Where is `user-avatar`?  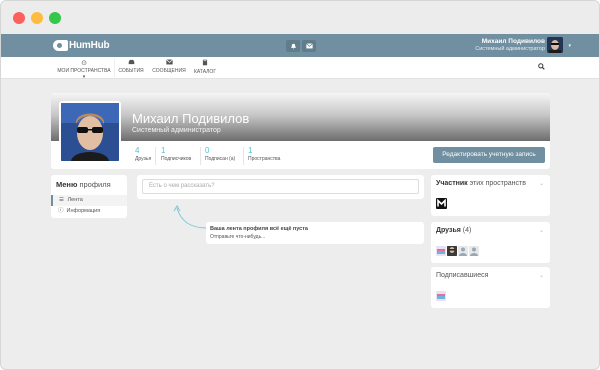
user-avatar is located at coordinates (555, 45).